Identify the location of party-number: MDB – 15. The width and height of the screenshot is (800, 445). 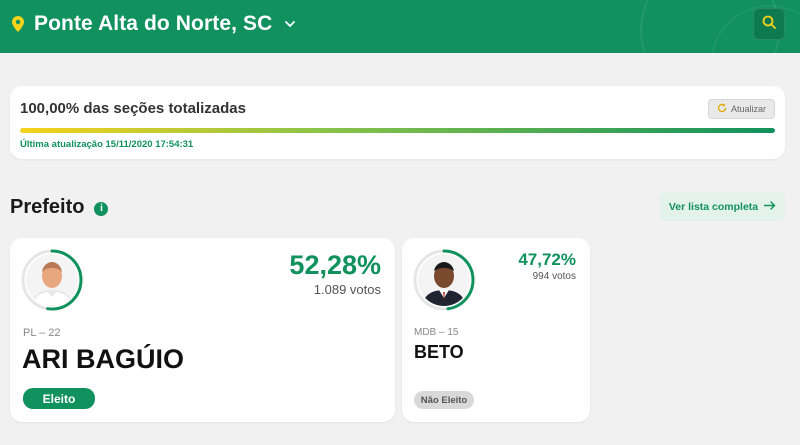
(436, 332).